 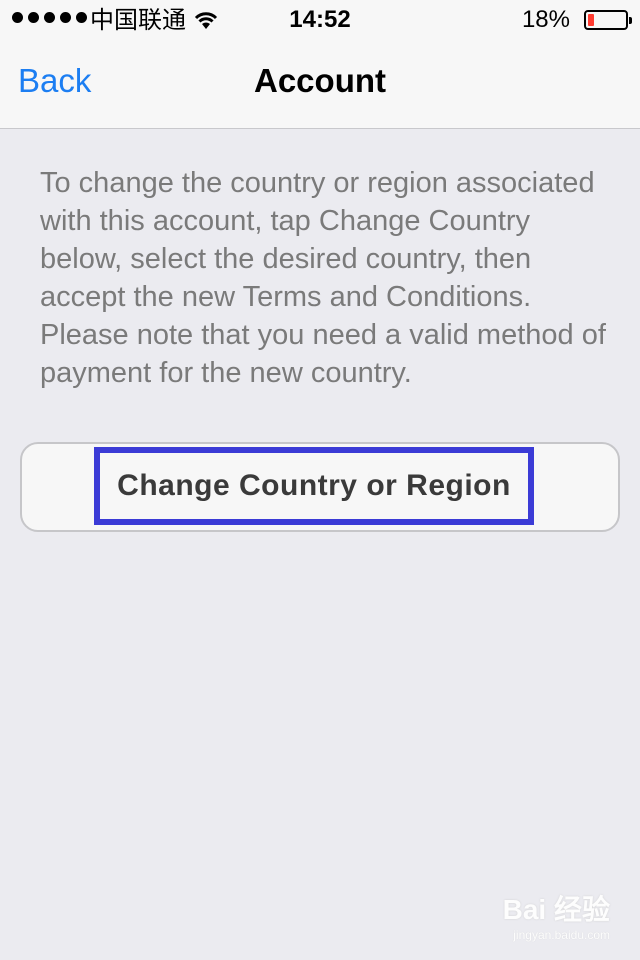 What do you see at coordinates (320, 20) in the screenshot?
I see `status-bar: 中国联通 14:52 18%` at bounding box center [320, 20].